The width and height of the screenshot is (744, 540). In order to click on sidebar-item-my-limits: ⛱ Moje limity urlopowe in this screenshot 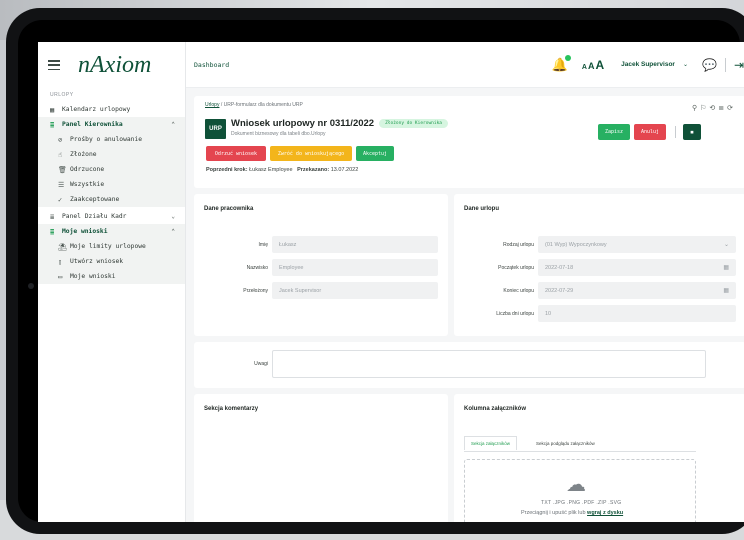, I will do `click(111, 246)`.